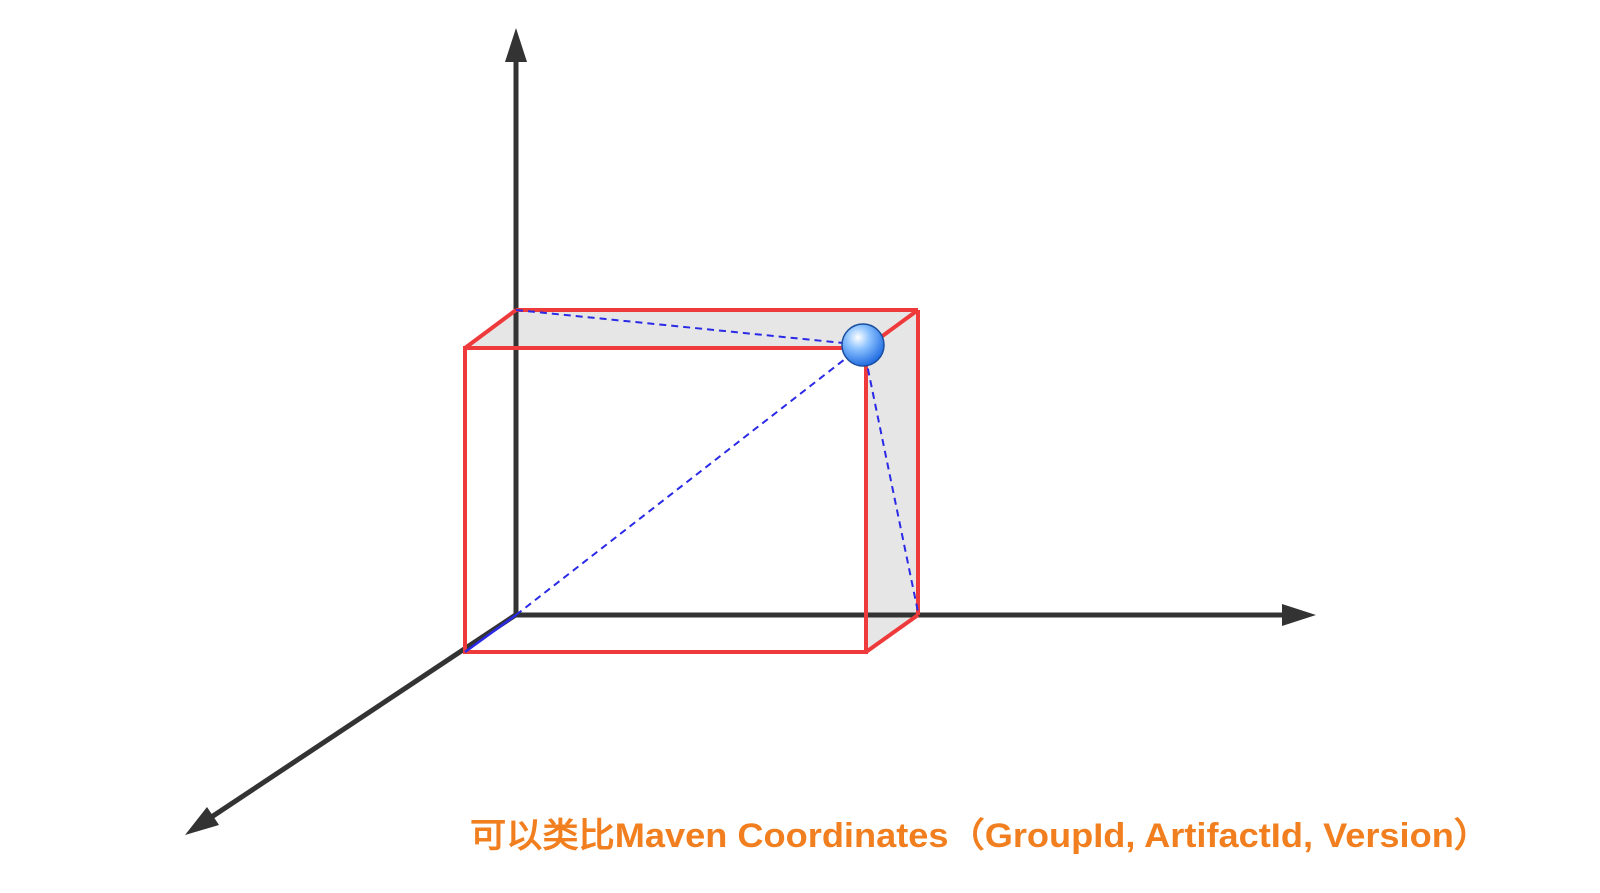  What do you see at coordinates (363, 716) in the screenshot?
I see `depth-axis` at bounding box center [363, 716].